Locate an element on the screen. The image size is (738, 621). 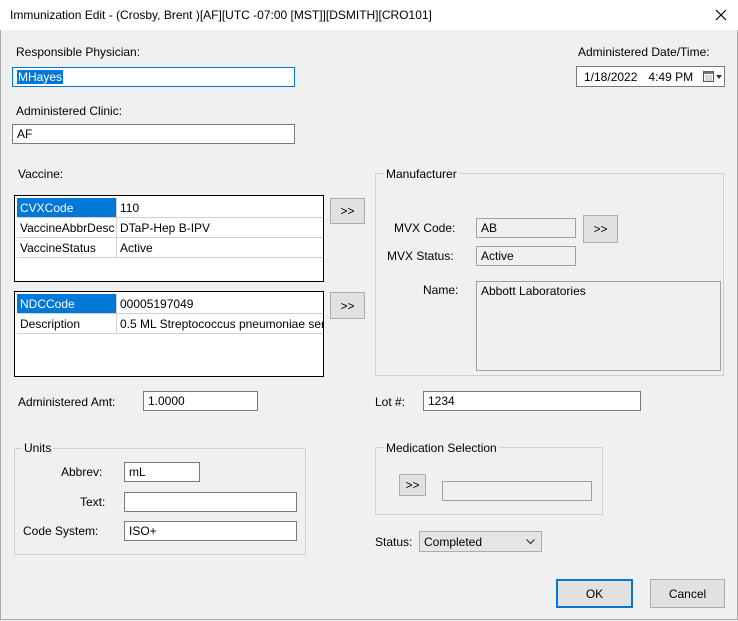
manufacturer-name-label: Name: is located at coordinates (441, 290).